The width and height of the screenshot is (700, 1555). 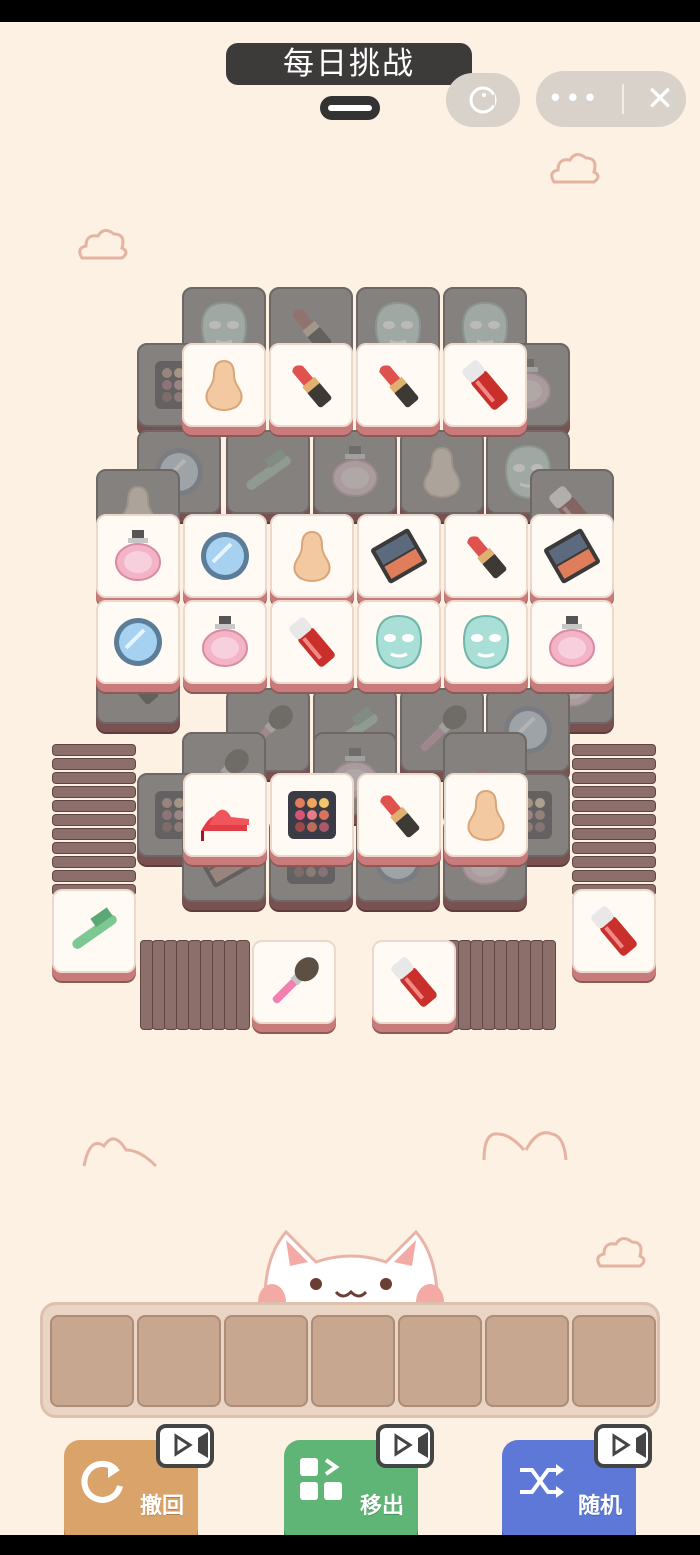 What do you see at coordinates (161, 1506) in the screenshot?
I see `undo-label: 撤回` at bounding box center [161, 1506].